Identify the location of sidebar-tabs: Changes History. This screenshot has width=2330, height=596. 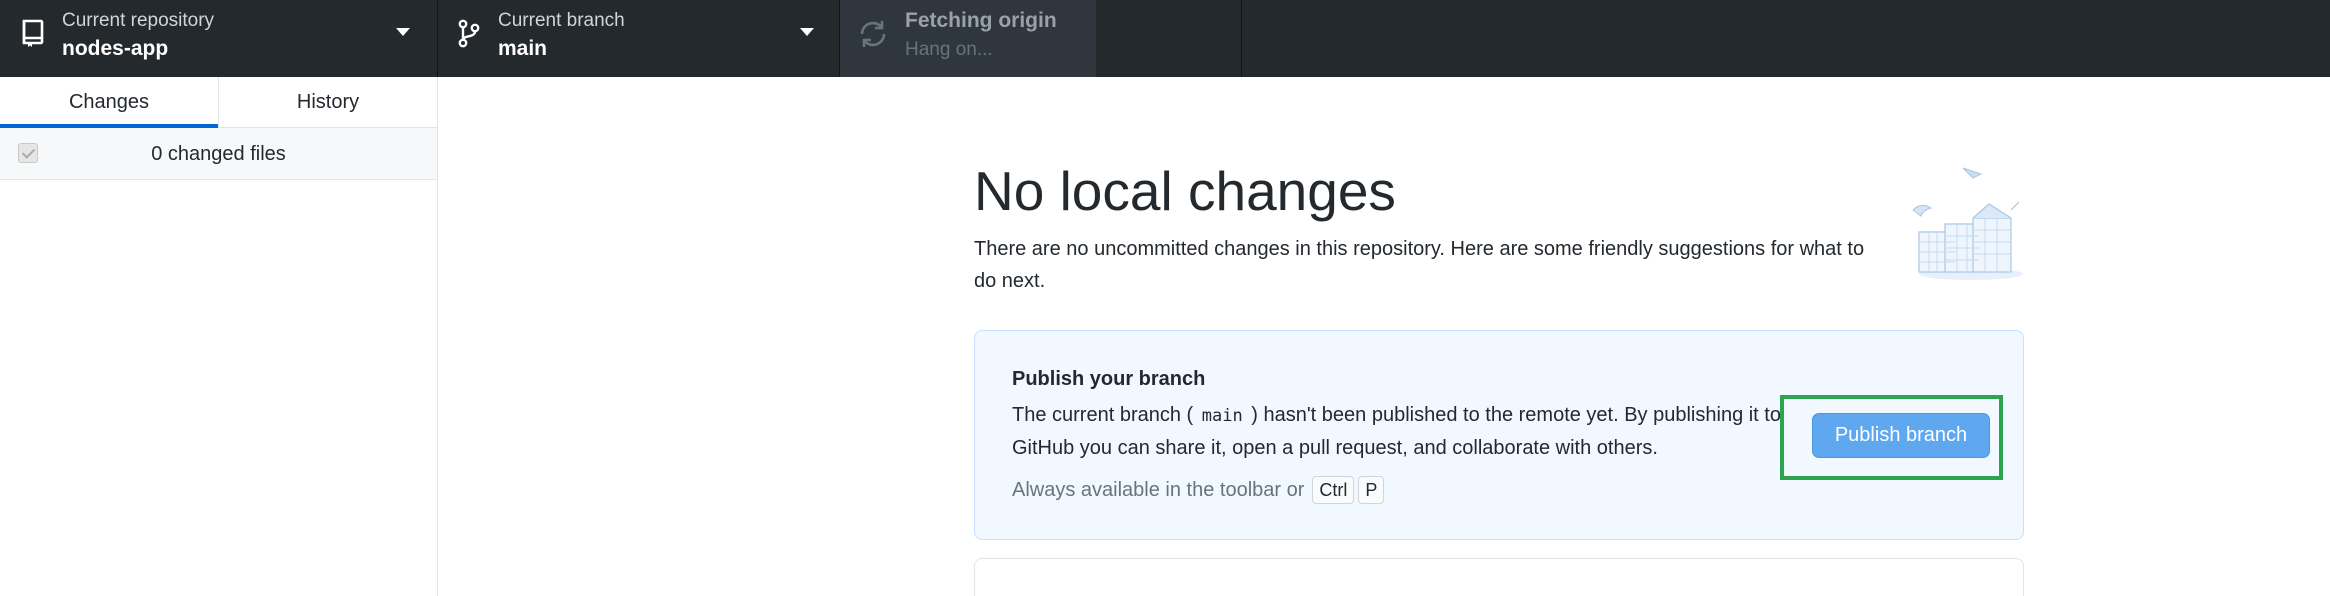
(218, 102).